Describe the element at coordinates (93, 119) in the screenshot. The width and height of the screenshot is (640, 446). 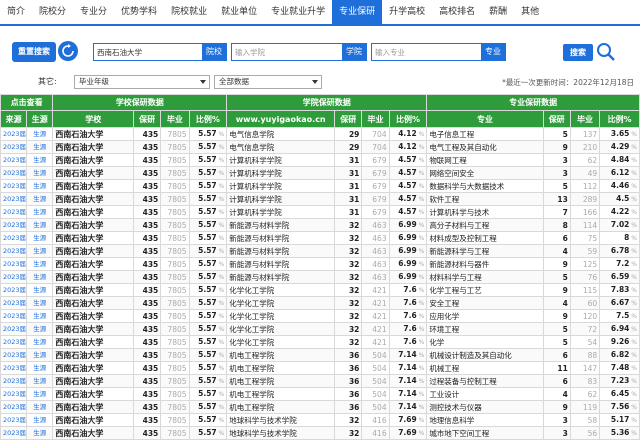
I see `column-header-2: 学校` at that location.